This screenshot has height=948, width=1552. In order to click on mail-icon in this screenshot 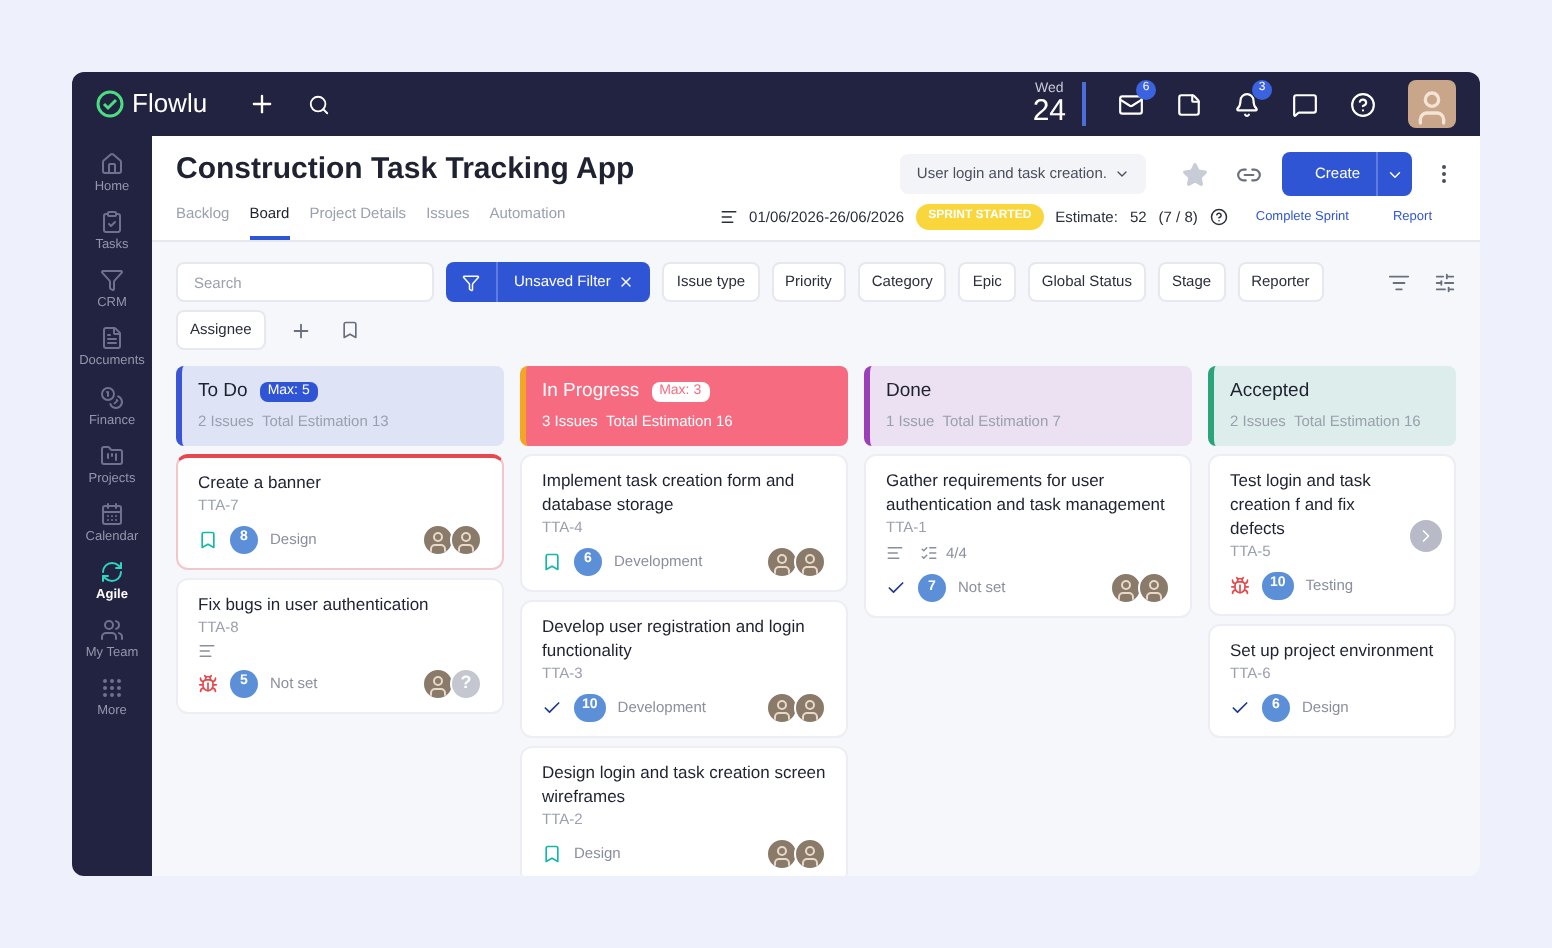, I will do `click(1131, 104)`.